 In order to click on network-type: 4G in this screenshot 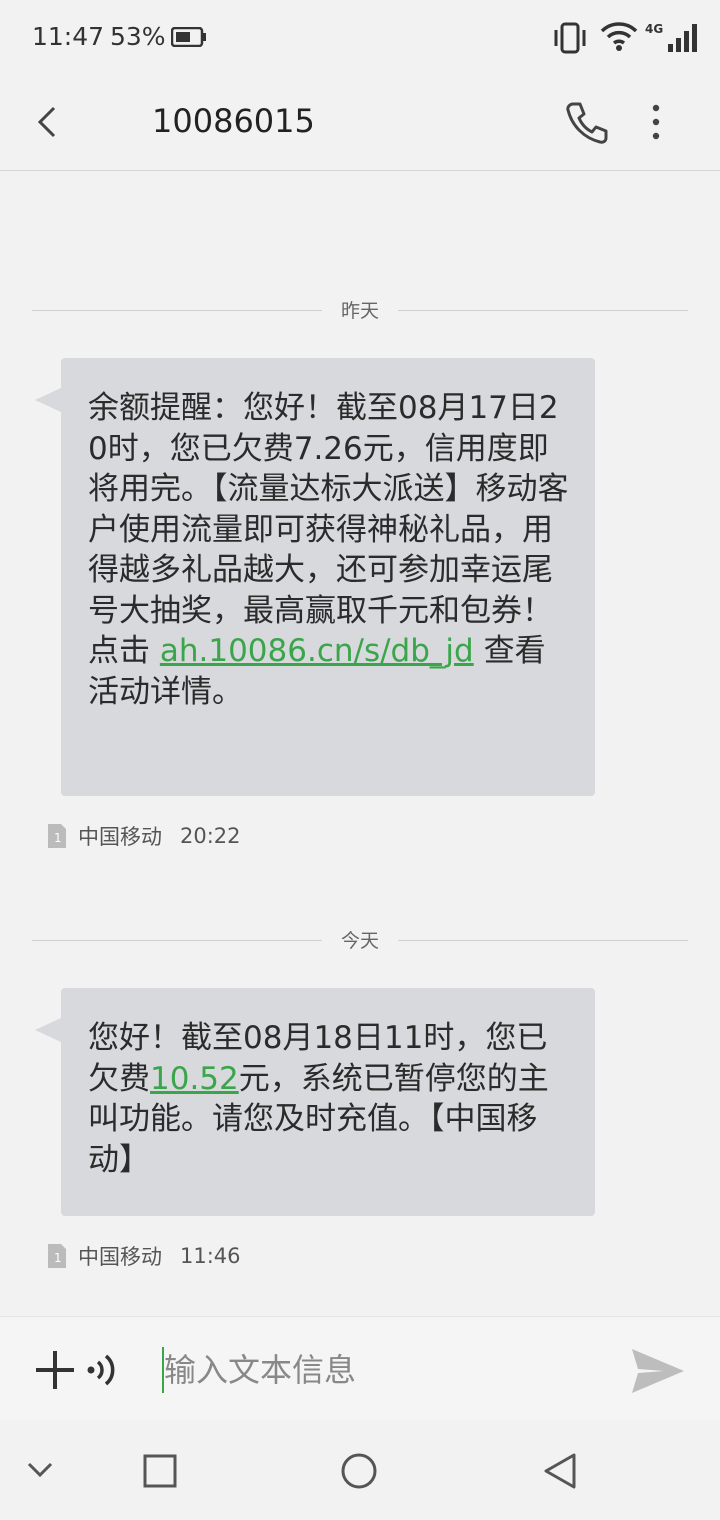, I will do `click(654, 29)`.